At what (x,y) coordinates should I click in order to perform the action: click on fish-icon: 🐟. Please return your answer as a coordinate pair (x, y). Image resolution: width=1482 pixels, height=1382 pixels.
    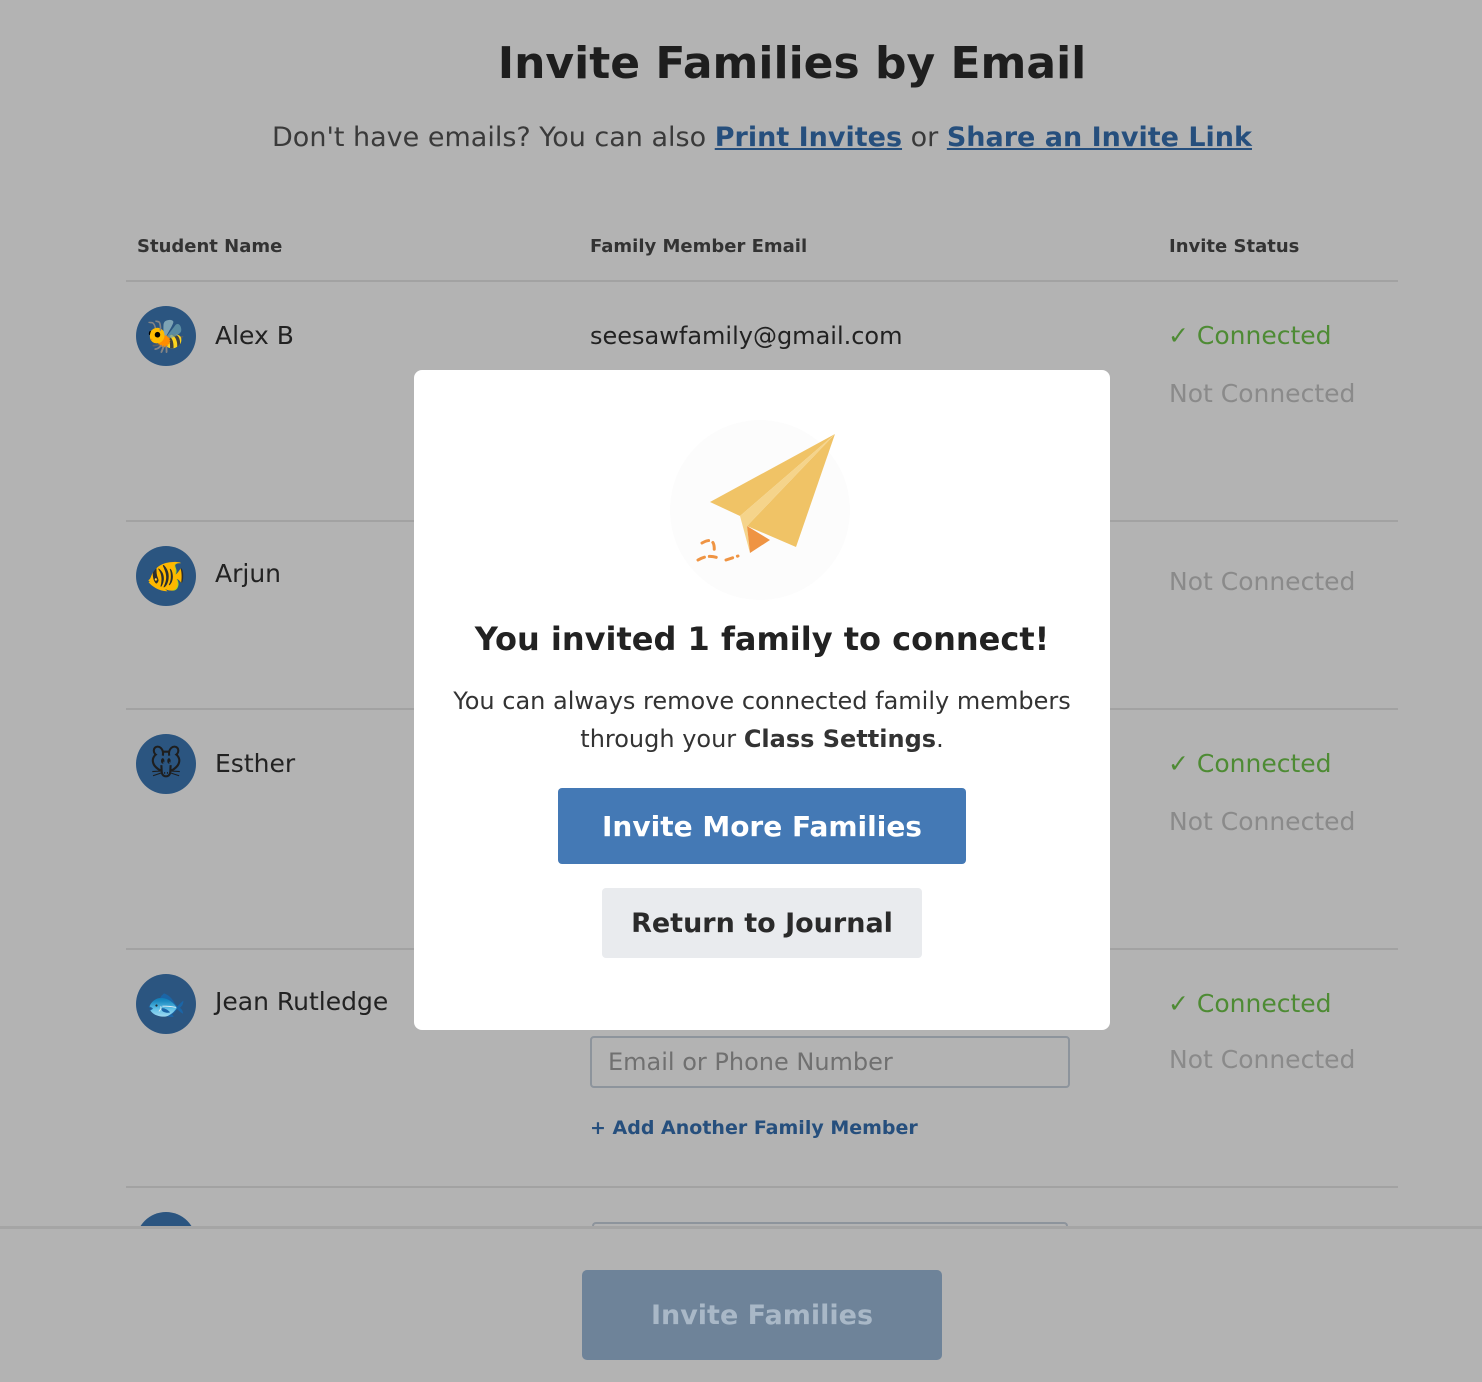
    Looking at the image, I should click on (166, 1004).